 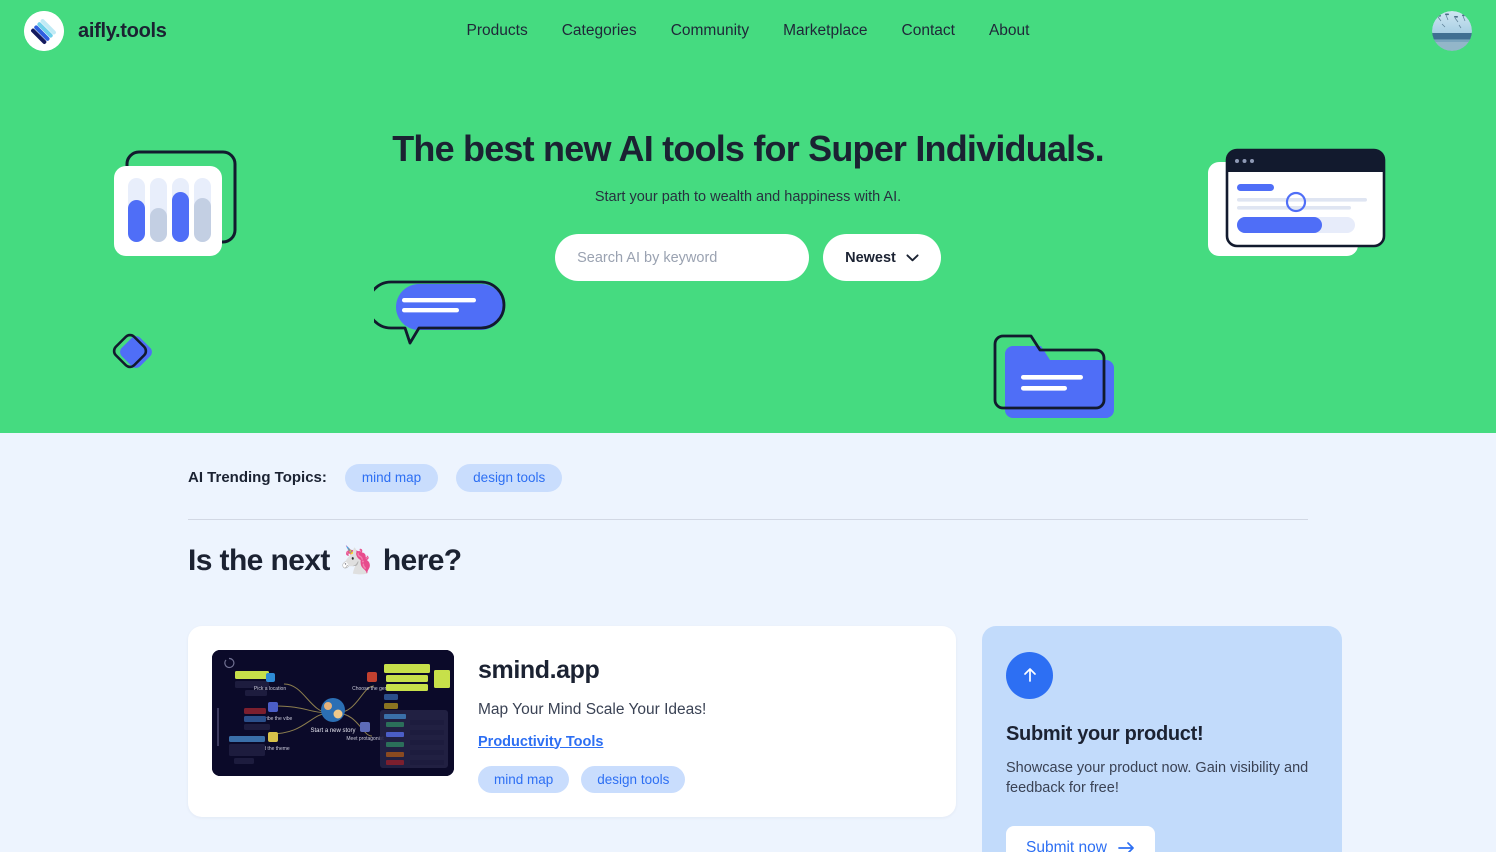 What do you see at coordinates (257, 478) in the screenshot?
I see `trending-label: AI Trending Topics:` at bounding box center [257, 478].